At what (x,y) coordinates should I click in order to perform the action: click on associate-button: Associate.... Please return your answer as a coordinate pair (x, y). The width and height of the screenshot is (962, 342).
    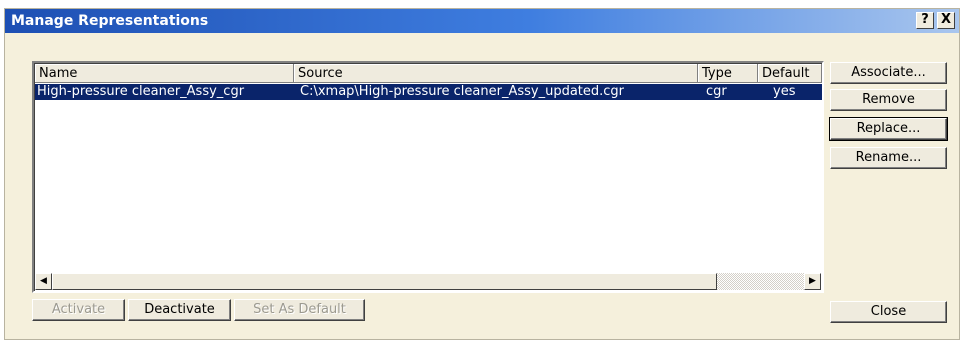
    Looking at the image, I should click on (888, 73).